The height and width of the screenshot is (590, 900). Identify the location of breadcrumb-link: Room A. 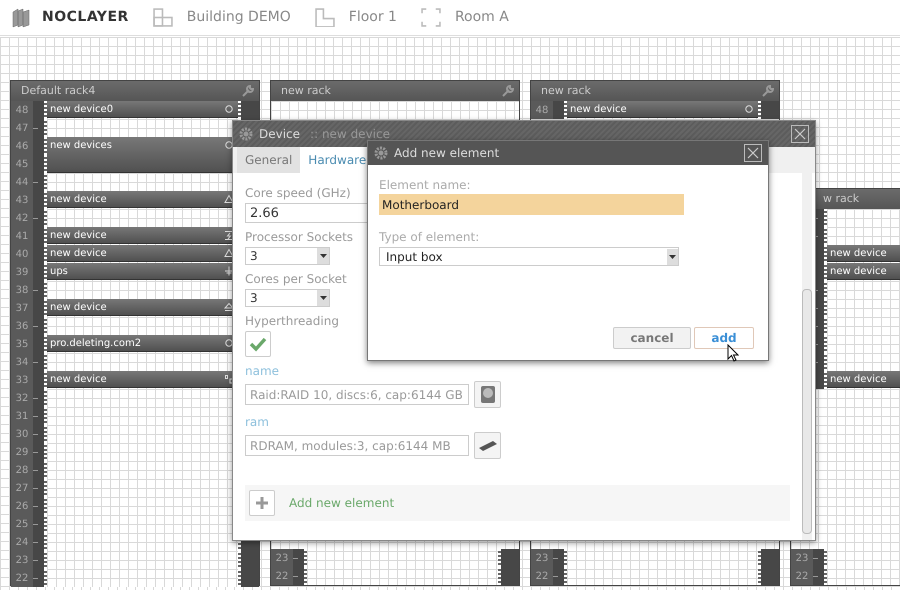
(464, 17).